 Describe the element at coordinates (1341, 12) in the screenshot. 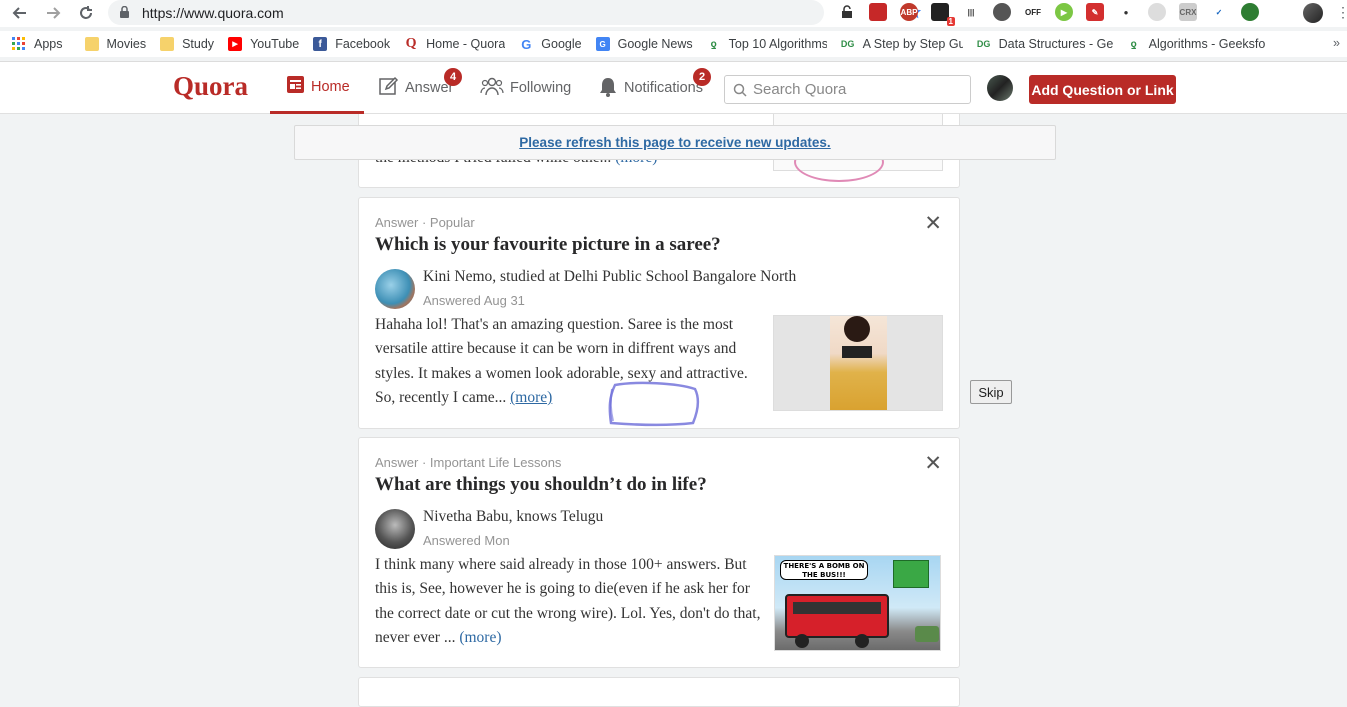

I see `menu-dots-icon: ⋮` at that location.